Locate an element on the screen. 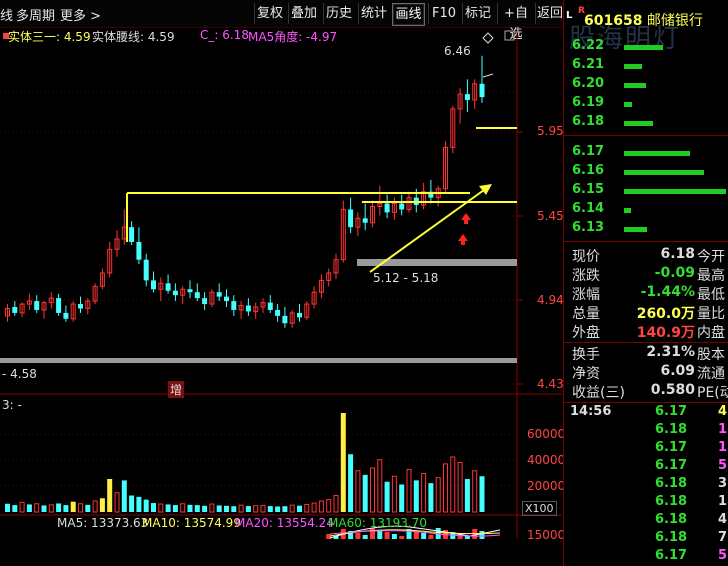 Image resolution: width=728 pixels, height=566 pixels. stat-value: -1.44% is located at coordinates (667, 292).